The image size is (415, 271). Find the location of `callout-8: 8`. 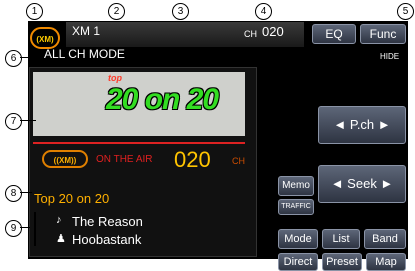

callout-8: 8 is located at coordinates (13, 193).